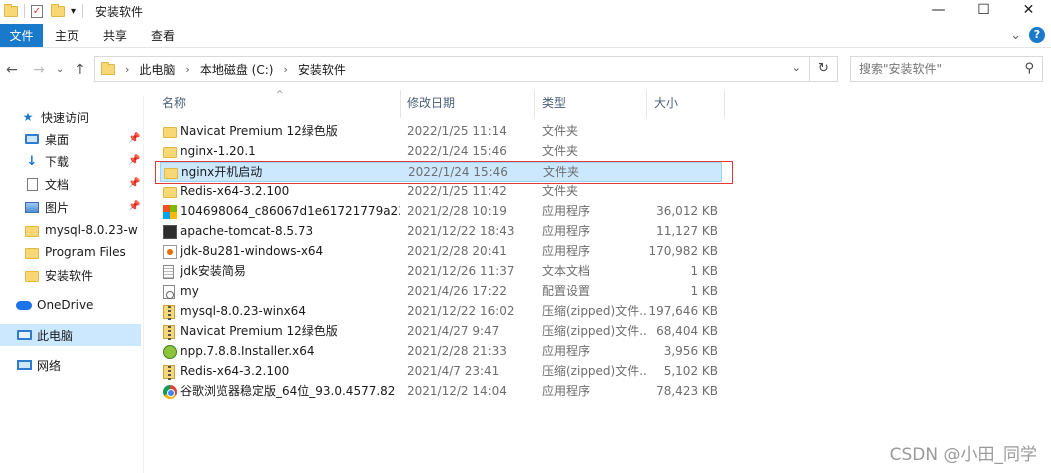 This screenshot has height=473, width=1051. Describe the element at coordinates (466, 69) in the screenshot. I see `address-bar: › 此电脑 › 本地磁盘 (C:) › 安装软件 ⌄ ↻` at that location.